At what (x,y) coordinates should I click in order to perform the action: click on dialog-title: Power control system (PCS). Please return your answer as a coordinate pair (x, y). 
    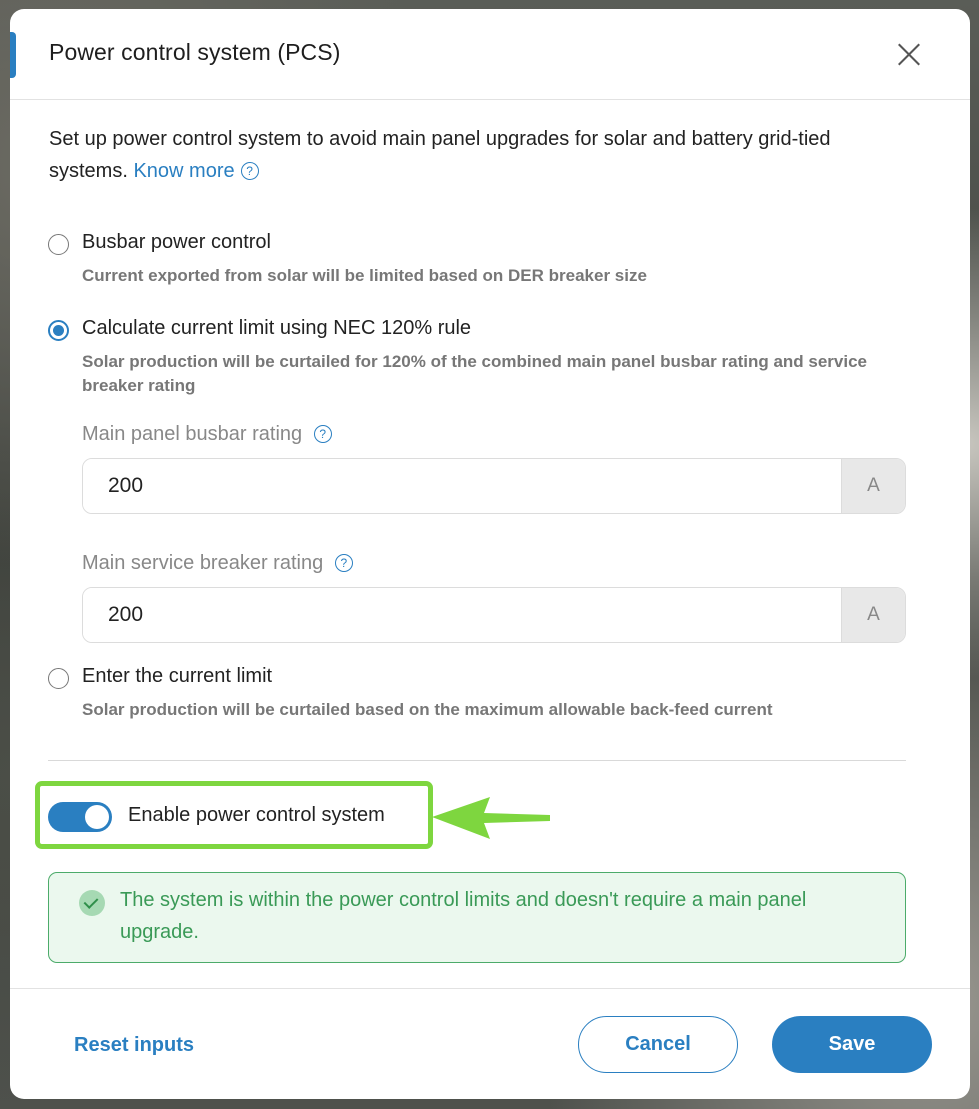
    Looking at the image, I should click on (195, 52).